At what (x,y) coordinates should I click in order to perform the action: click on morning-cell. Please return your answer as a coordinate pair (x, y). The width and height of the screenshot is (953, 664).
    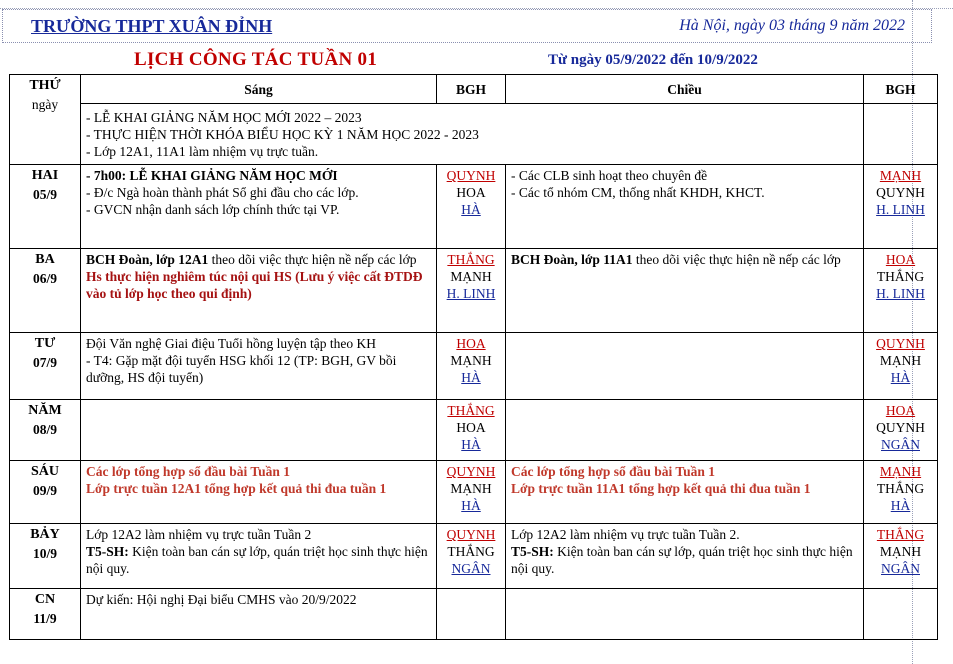
    Looking at the image, I should click on (258, 430).